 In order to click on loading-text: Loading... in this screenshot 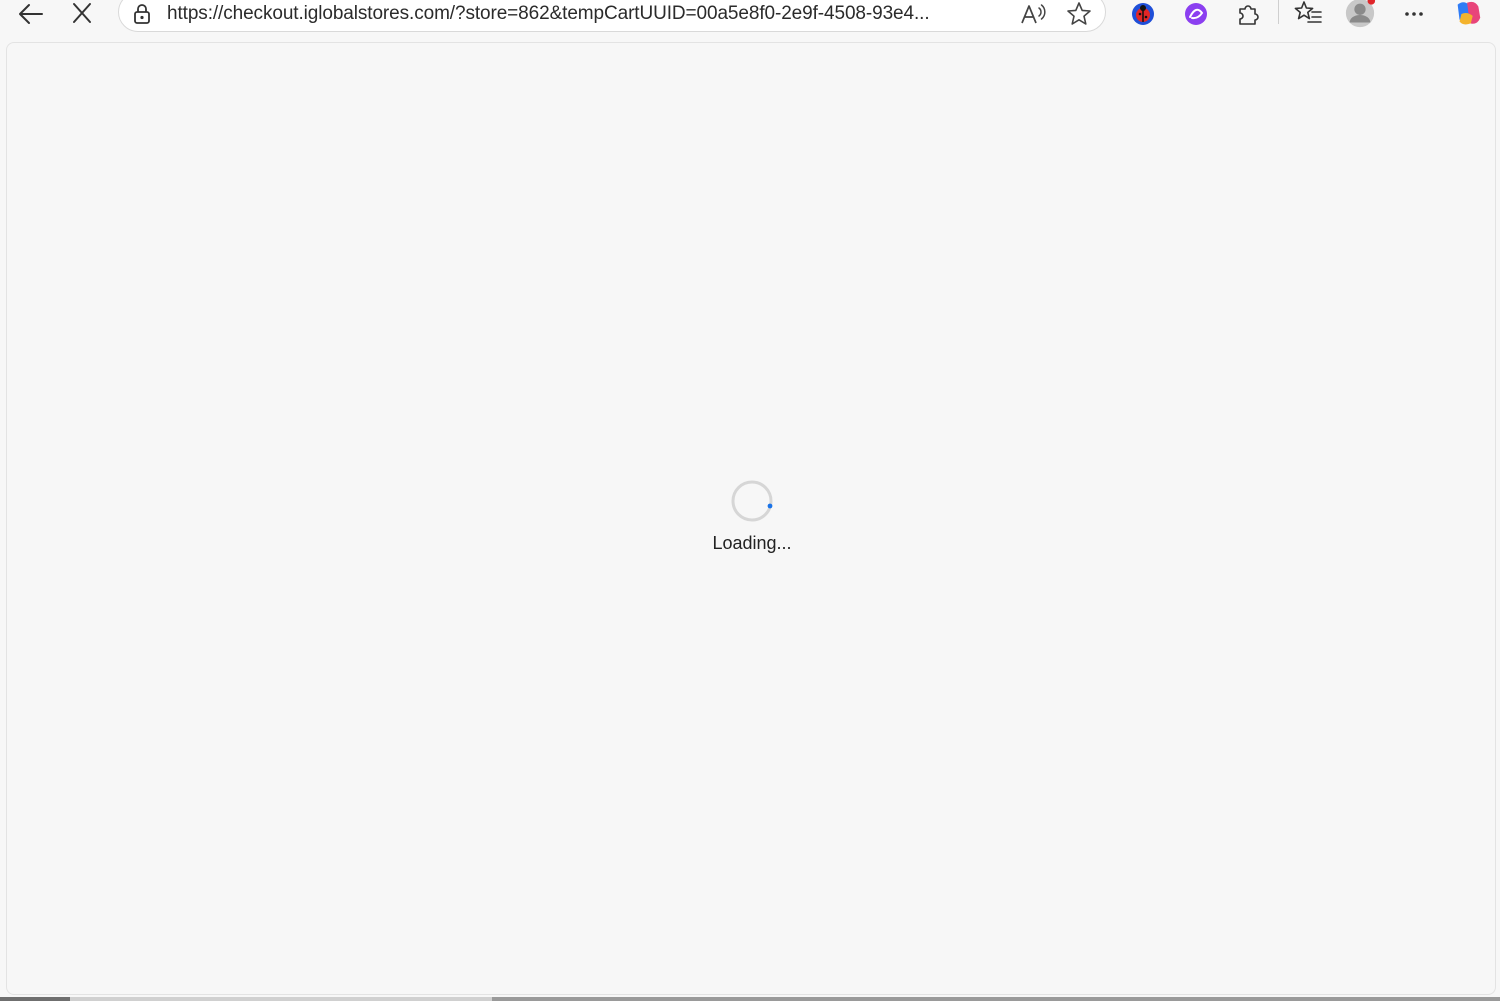, I will do `click(752, 543)`.